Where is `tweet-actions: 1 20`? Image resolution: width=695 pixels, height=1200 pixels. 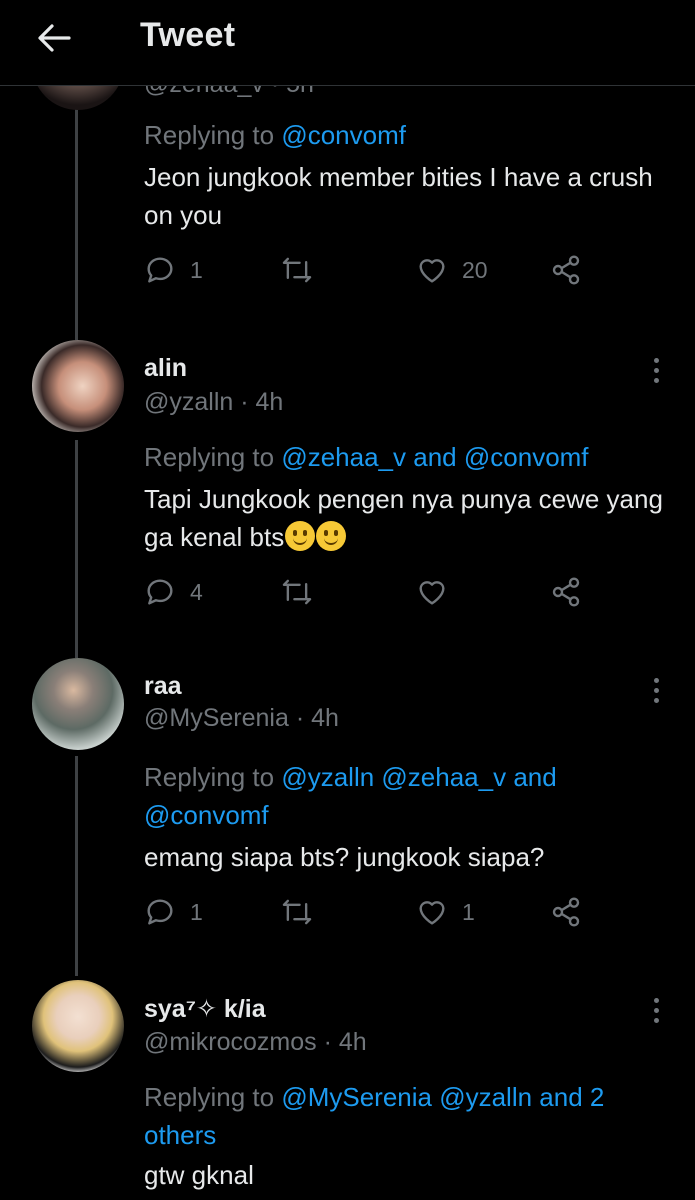 tweet-actions: 1 20 is located at coordinates (369, 270).